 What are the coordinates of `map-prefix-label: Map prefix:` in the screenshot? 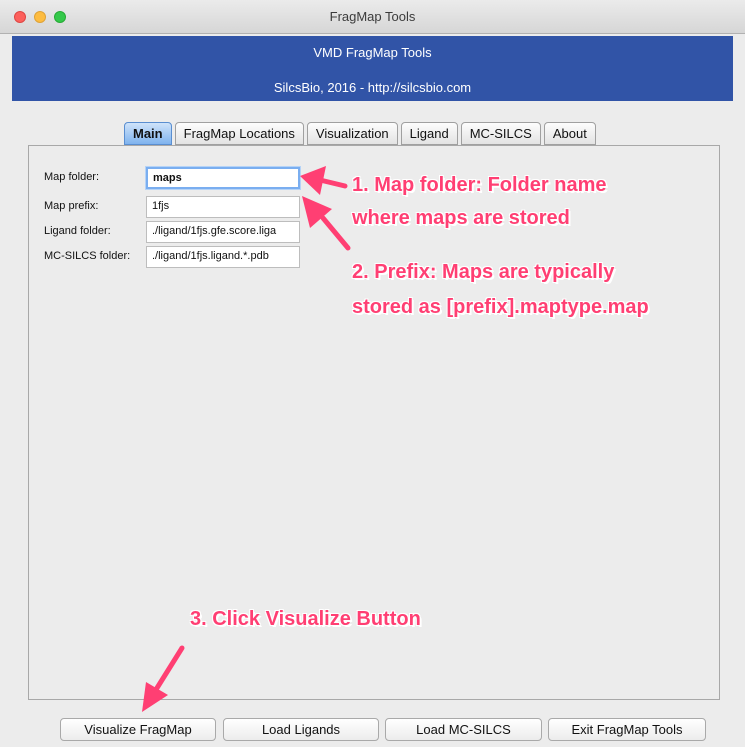 It's located at (71, 206).